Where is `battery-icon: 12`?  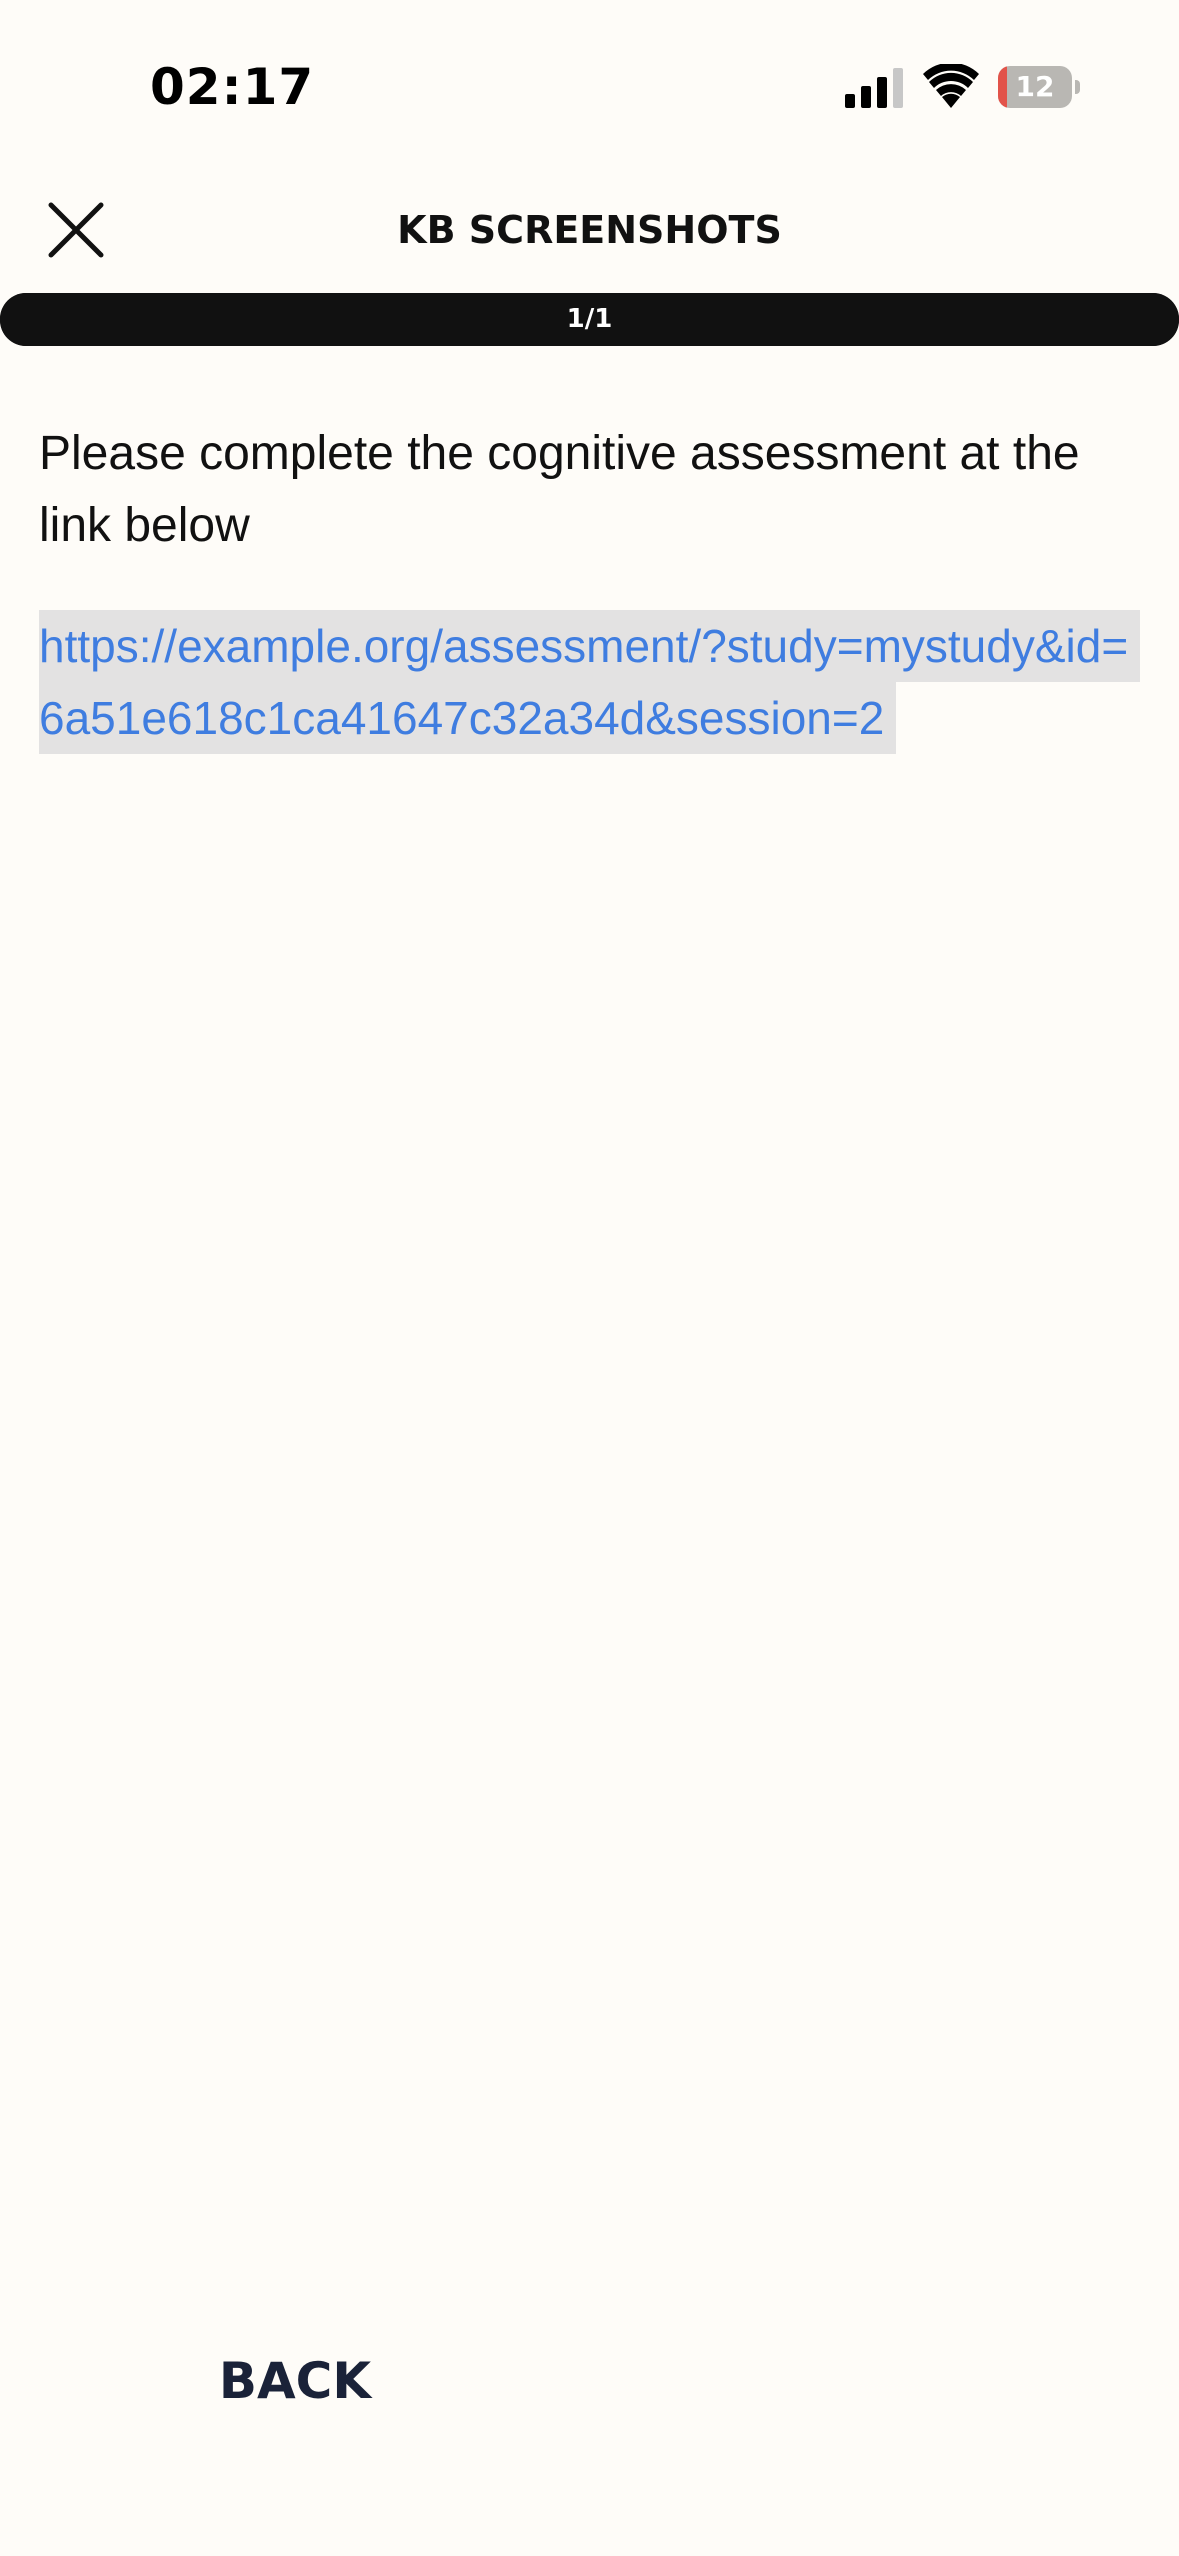
battery-icon: 12 is located at coordinates (1039, 87).